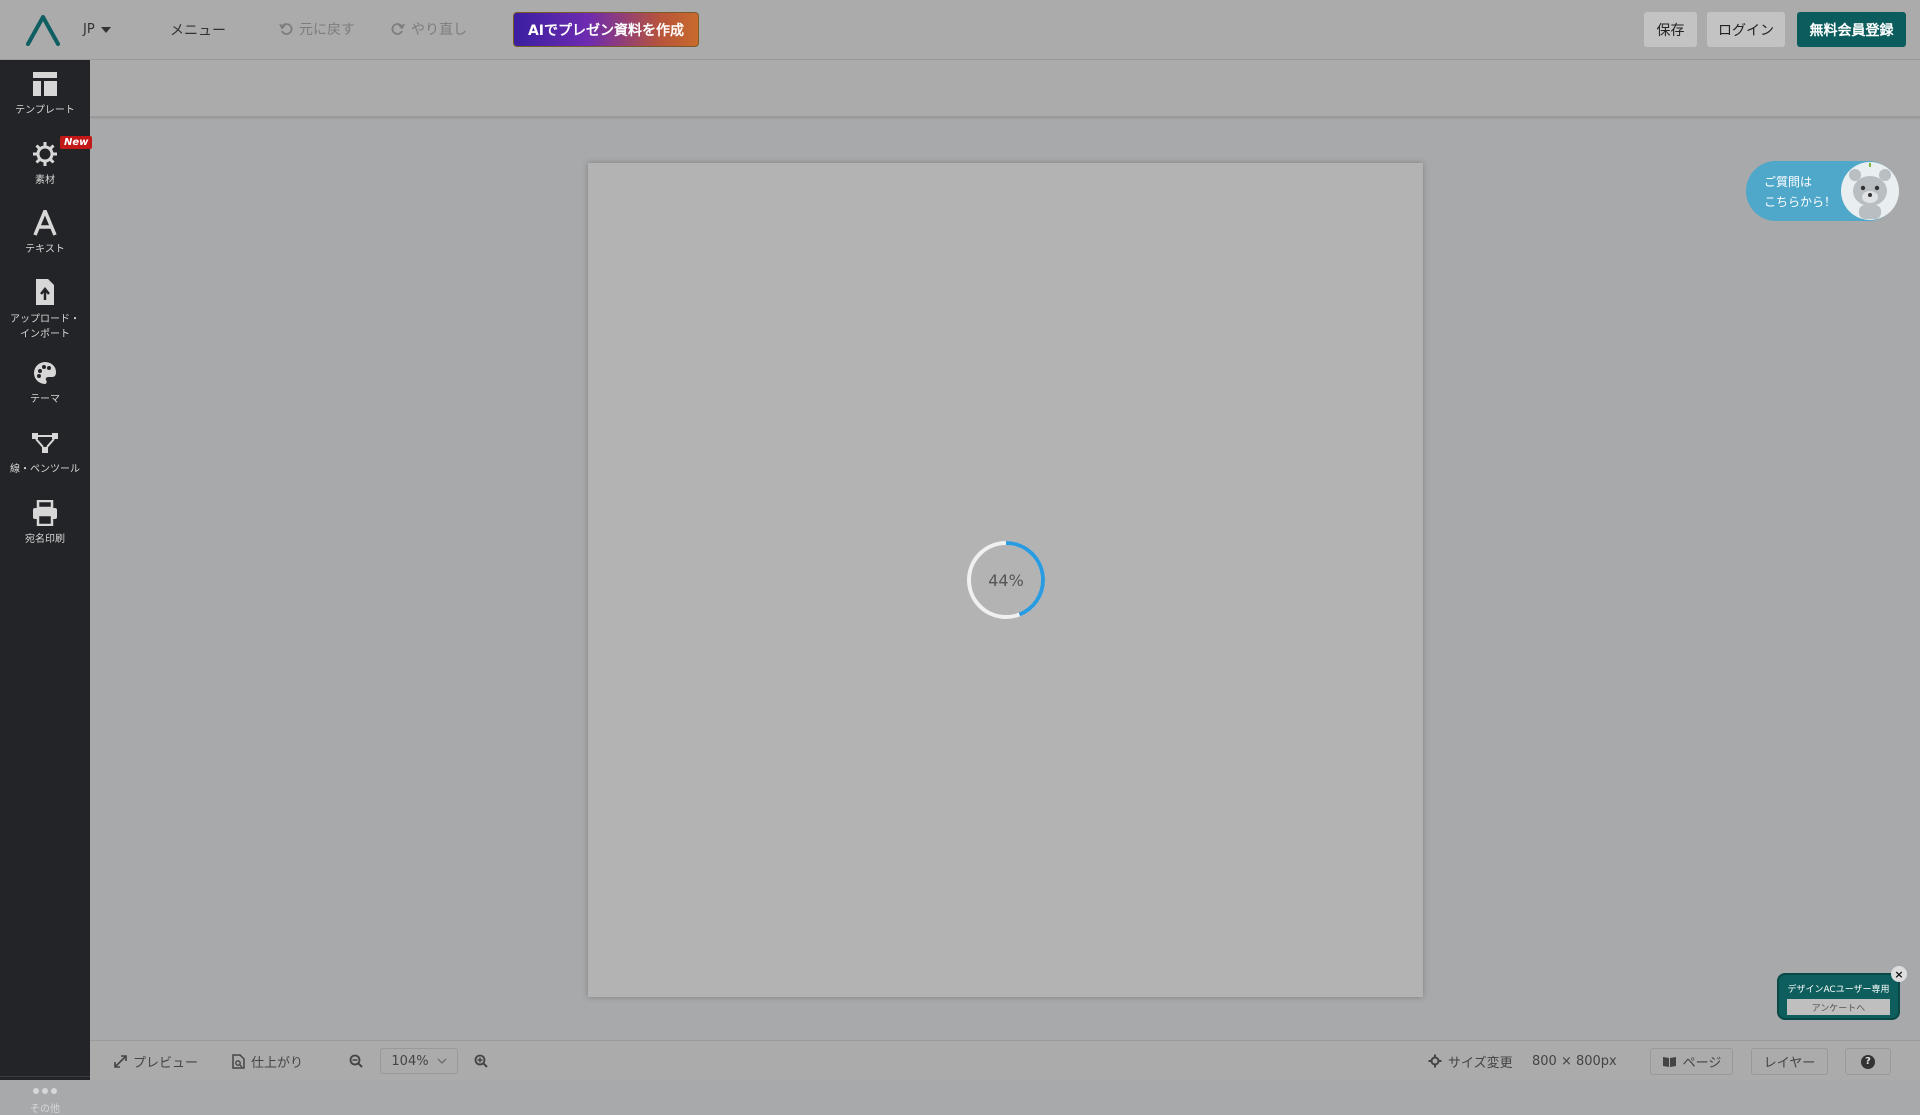 Image resolution: width=1920 pixels, height=1115 pixels. Describe the element at coordinates (1702, 1063) in the screenshot. I see `page-label: ページ` at that location.